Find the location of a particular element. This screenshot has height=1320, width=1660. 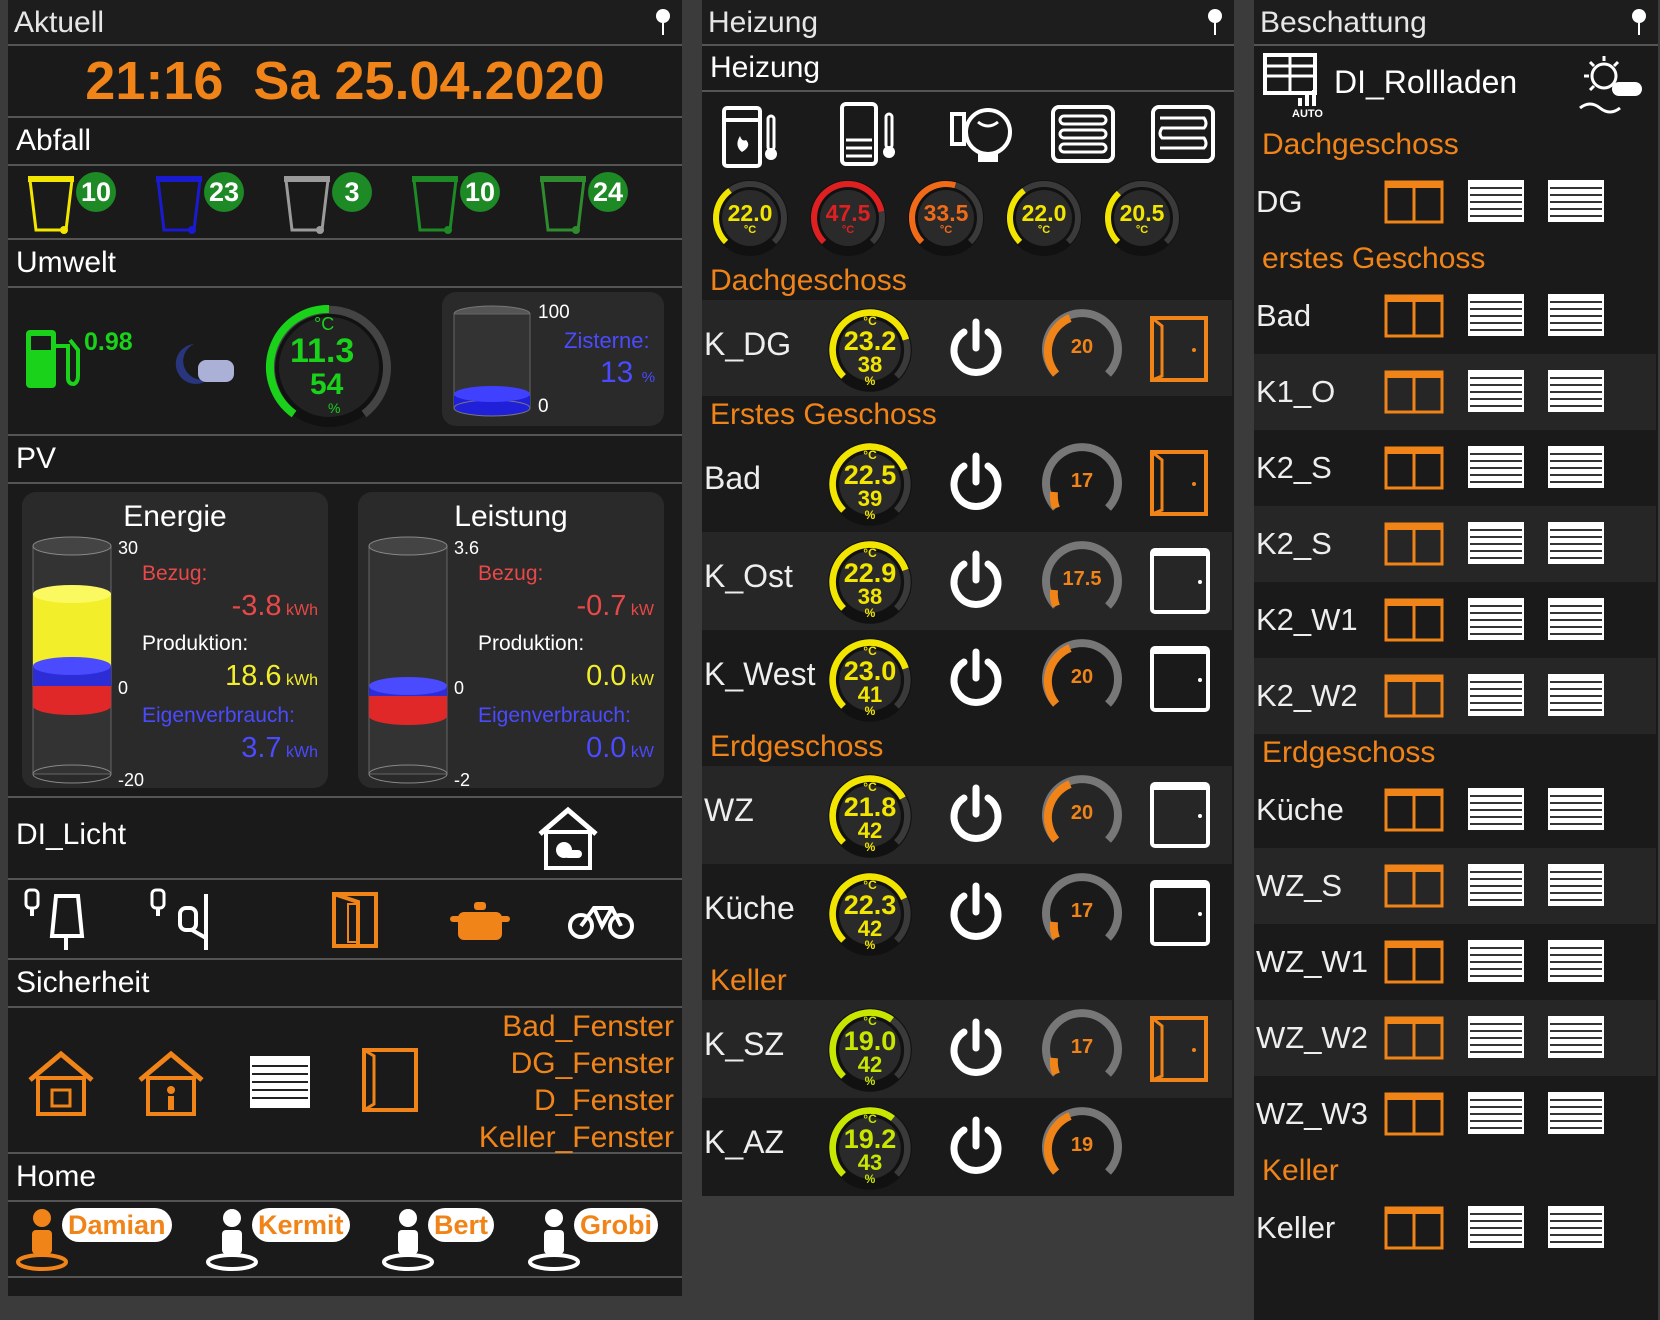

person-kermit: Kermit is located at coordinates (289, 1240).